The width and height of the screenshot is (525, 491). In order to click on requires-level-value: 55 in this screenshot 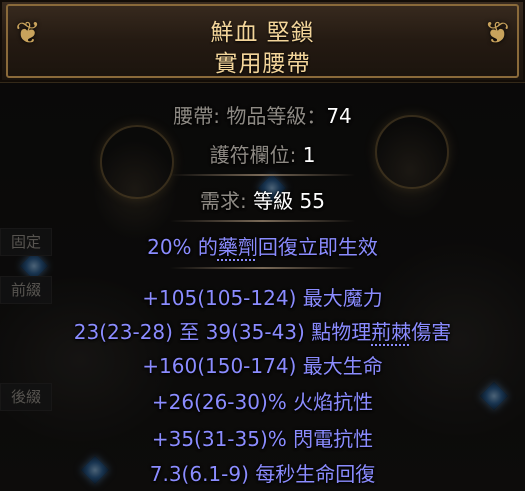, I will do `click(312, 201)`.